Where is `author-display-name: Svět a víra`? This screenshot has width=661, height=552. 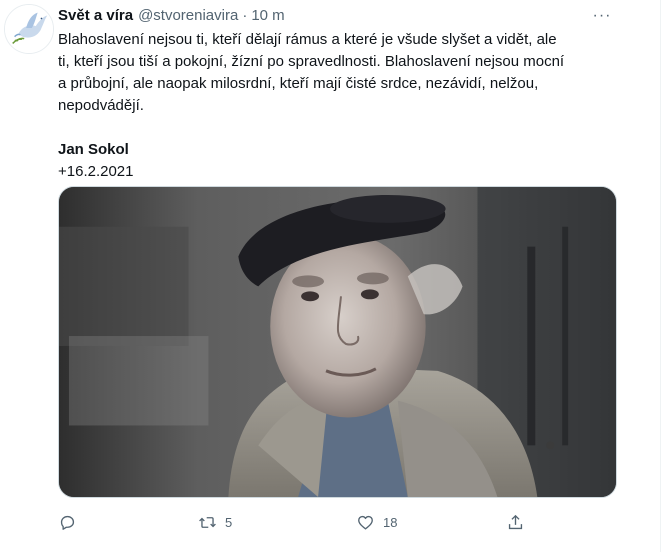 author-display-name: Svět a víra is located at coordinates (95, 16).